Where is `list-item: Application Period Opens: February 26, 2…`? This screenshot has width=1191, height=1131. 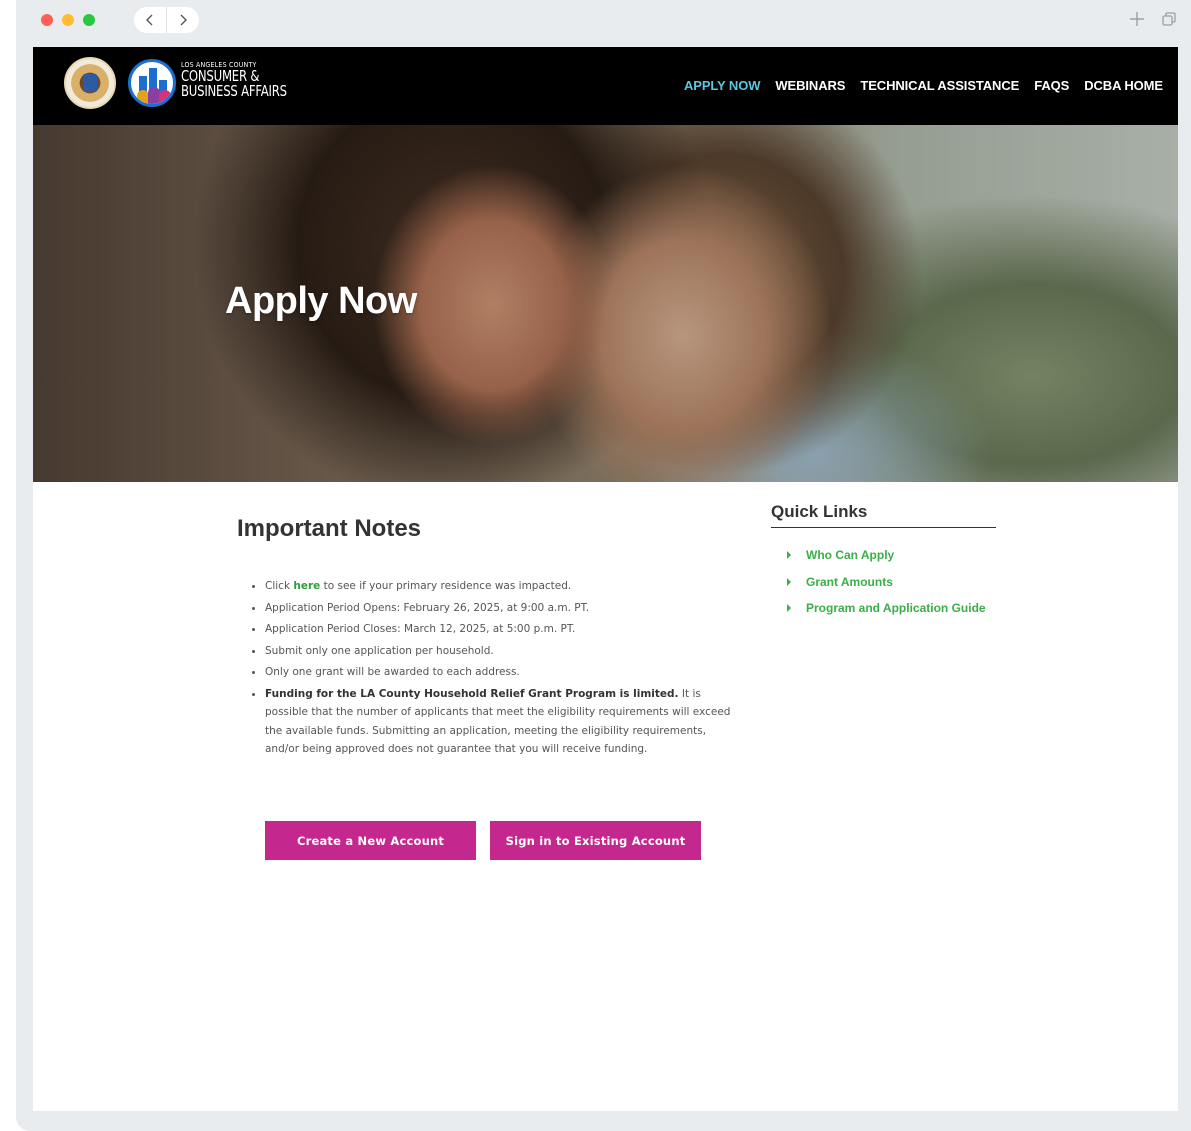
list-item: Application Period Opens: February 26, 2… is located at coordinates (493, 608).